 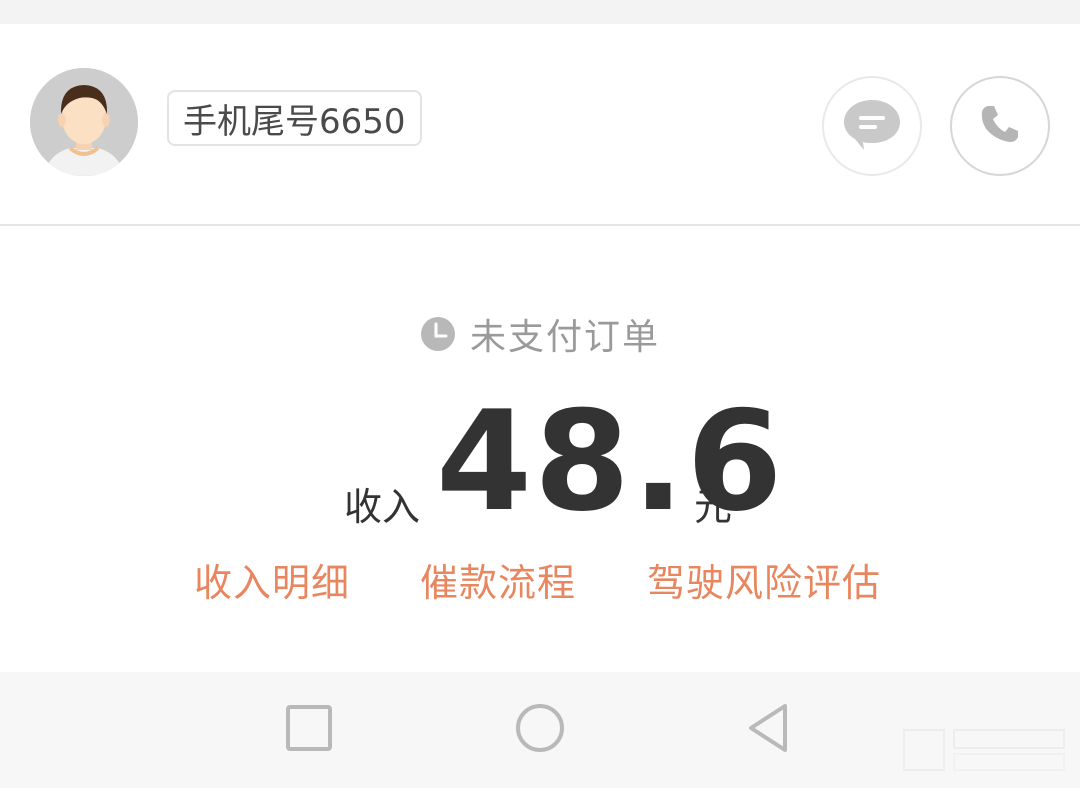 What do you see at coordinates (713, 507) in the screenshot?
I see `currency-unit: 元` at bounding box center [713, 507].